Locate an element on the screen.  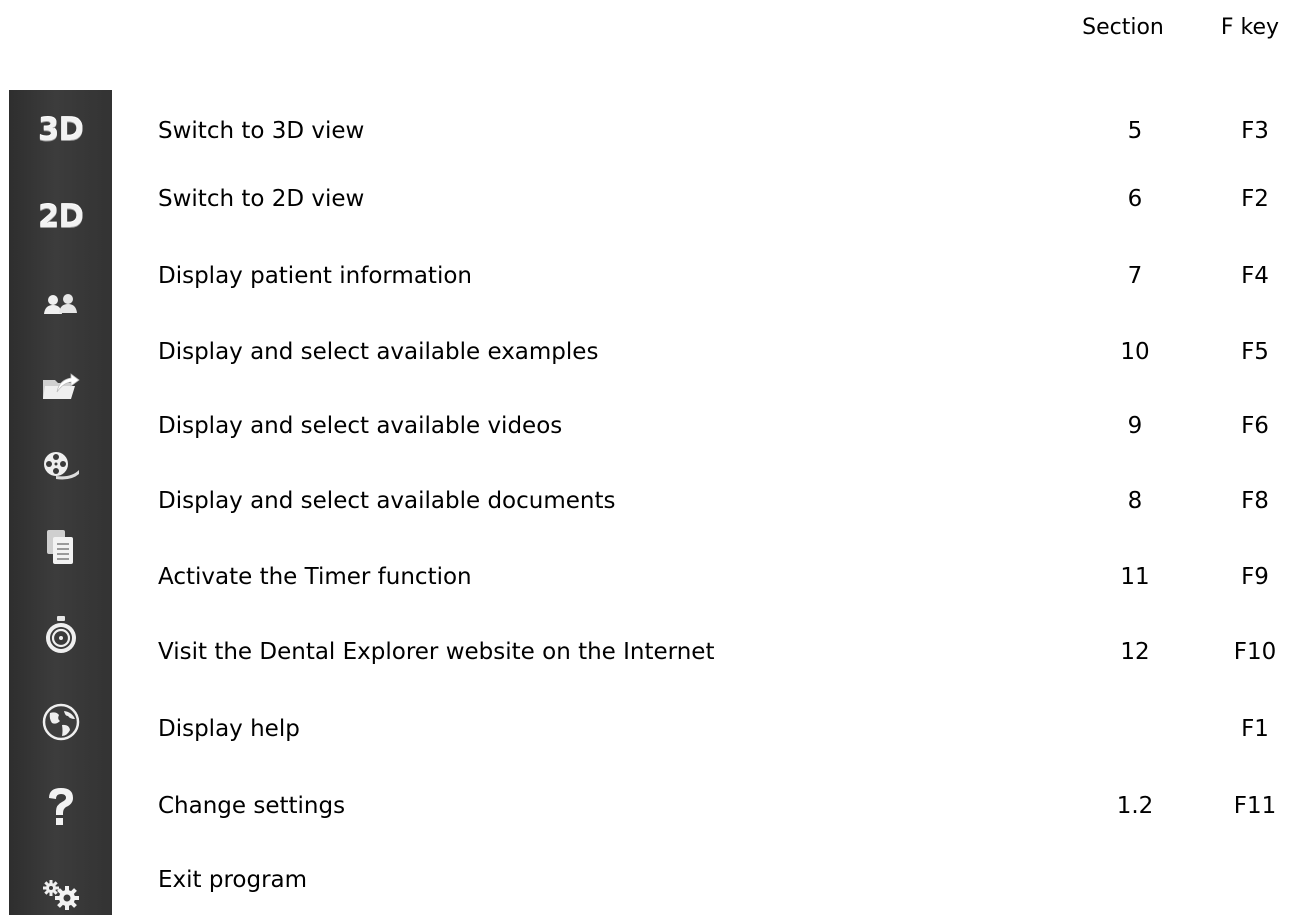
item-fkey: F11 is located at coordinates (1255, 806).